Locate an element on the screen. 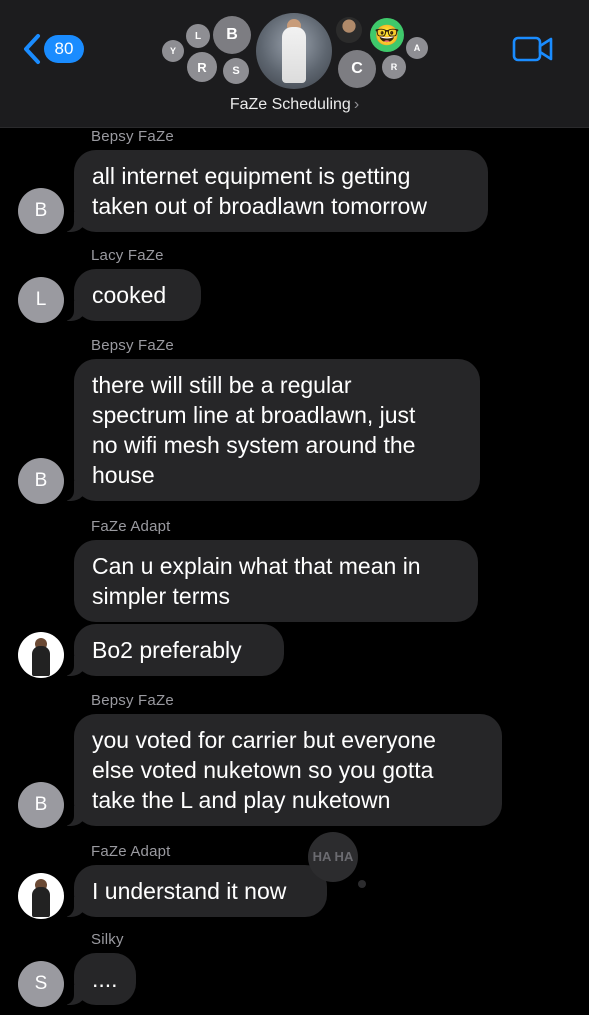  message-bubble: I understand it now is located at coordinates (195, 891).